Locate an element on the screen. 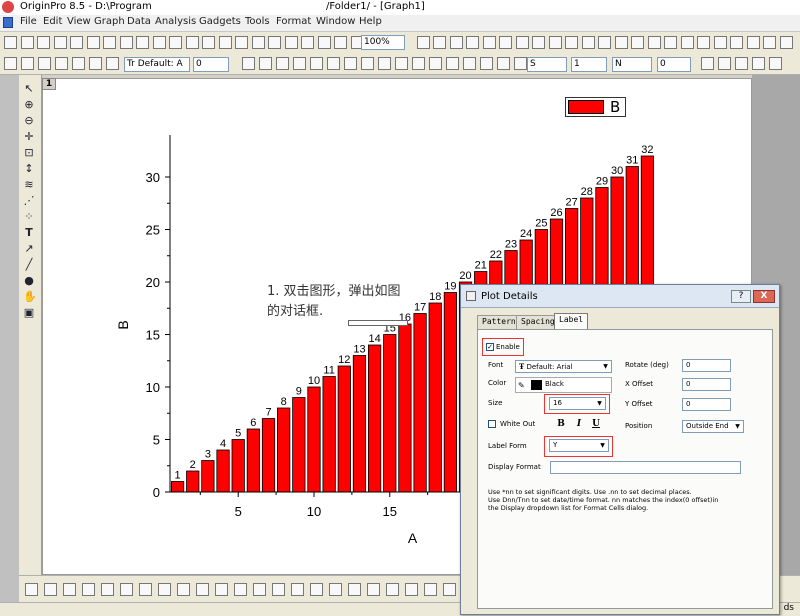 The height and width of the screenshot is (616, 800). rotate-input: 0 is located at coordinates (706, 365).